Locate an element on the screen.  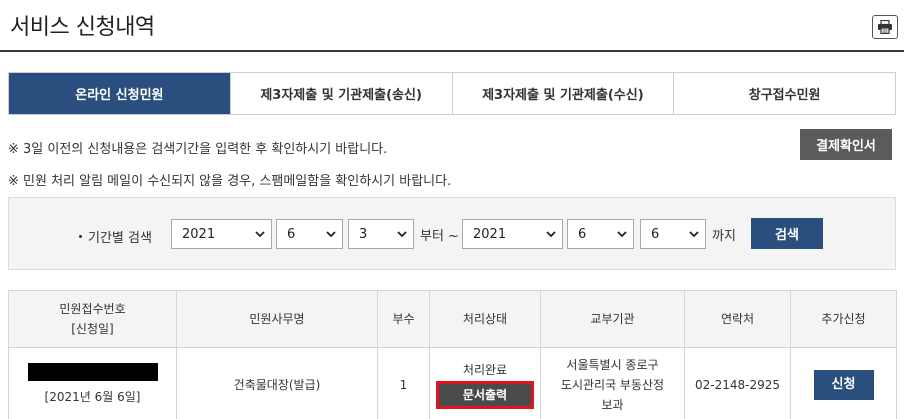
header-contact: 연락처 is located at coordinates (737, 319).